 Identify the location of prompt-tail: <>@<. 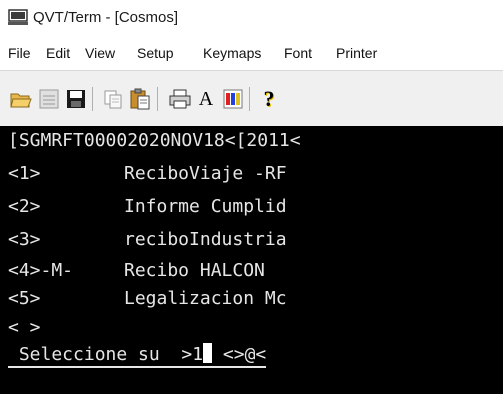
(239, 354).